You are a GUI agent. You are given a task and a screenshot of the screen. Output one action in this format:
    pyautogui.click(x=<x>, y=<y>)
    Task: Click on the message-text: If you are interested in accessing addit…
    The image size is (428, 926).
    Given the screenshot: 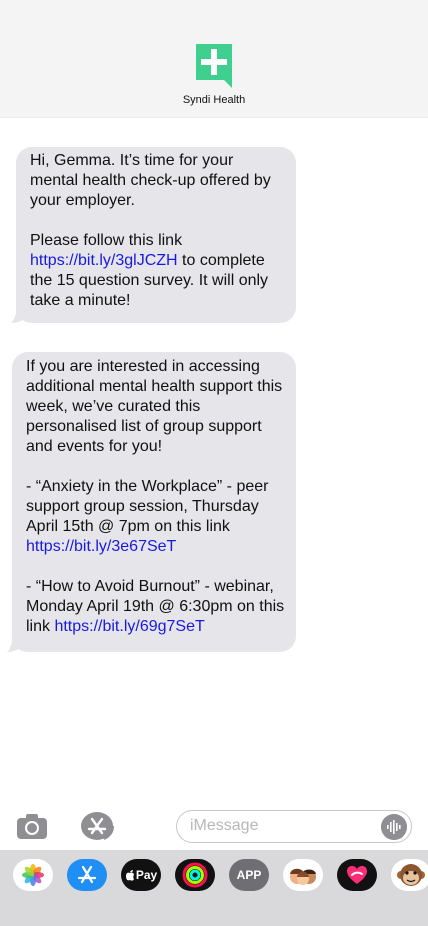 What is the action you would take?
    pyautogui.click(x=154, y=406)
    